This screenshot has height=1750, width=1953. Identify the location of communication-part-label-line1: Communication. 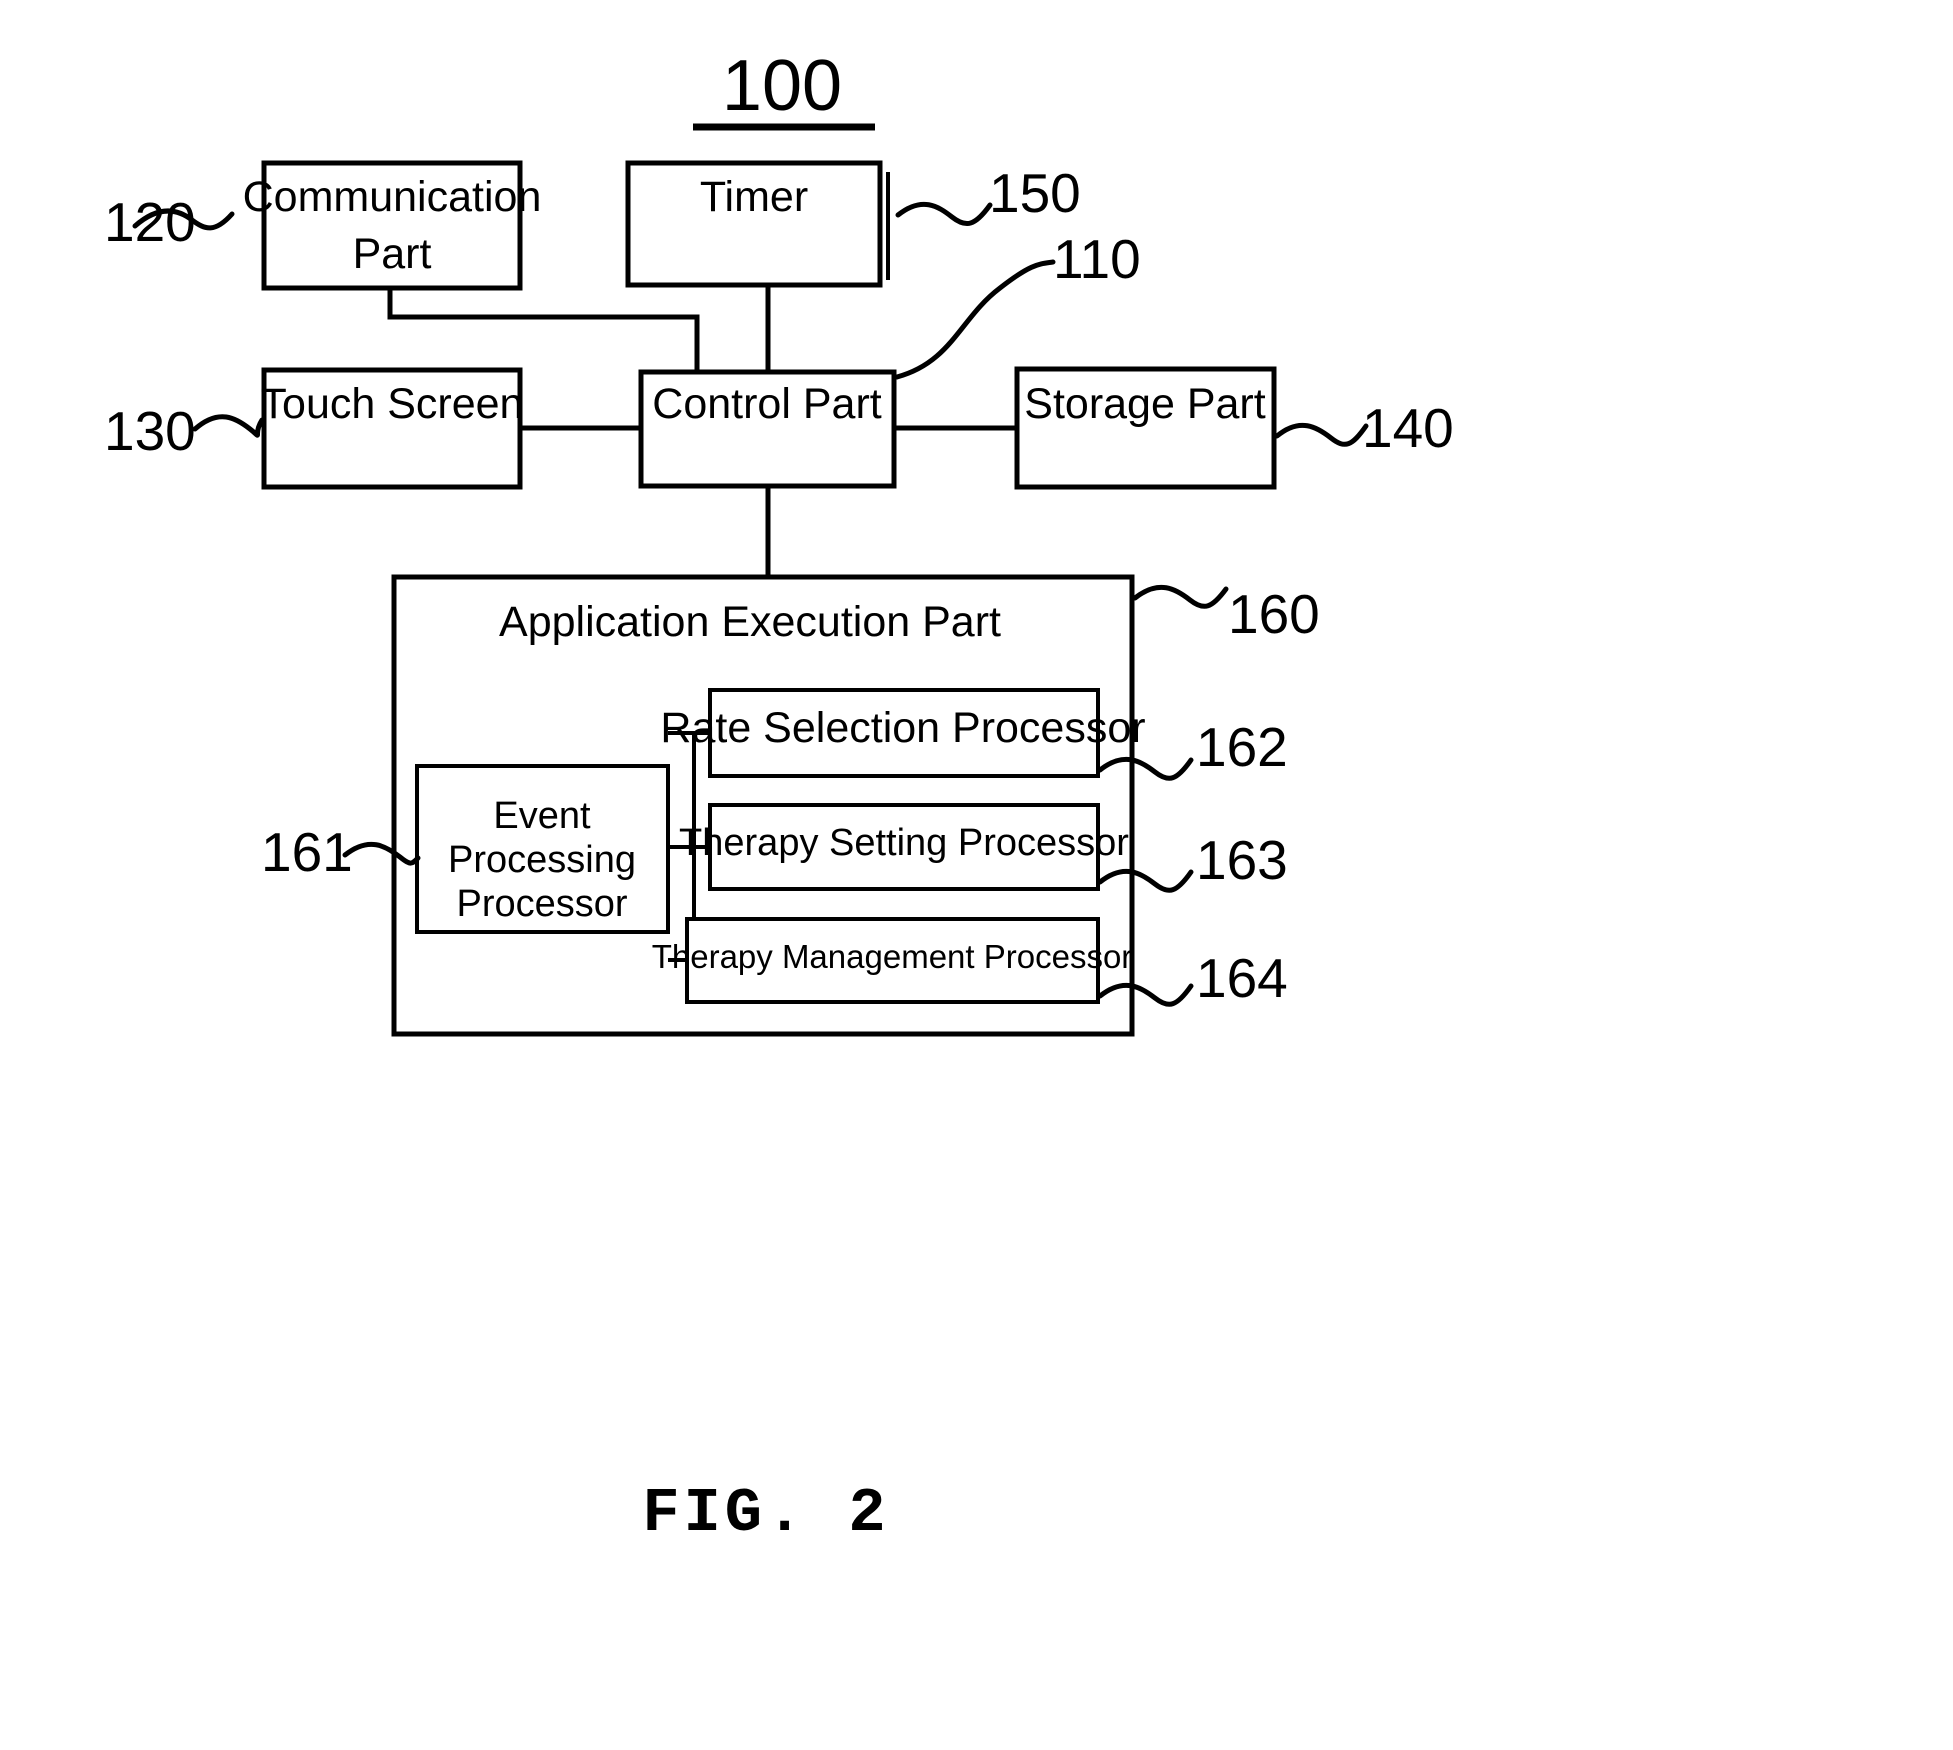
(392, 197).